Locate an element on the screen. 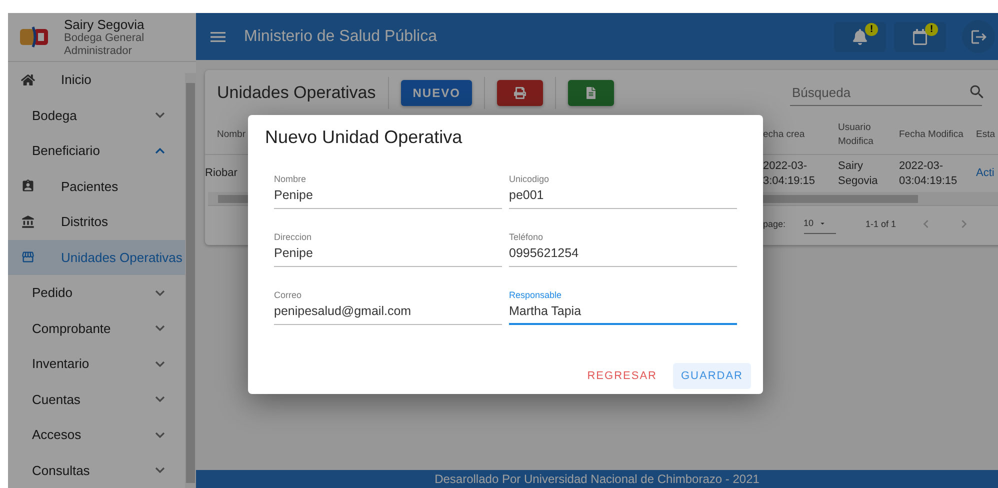 The image size is (998, 488). rows-per-page-select: 10 is located at coordinates (820, 223).